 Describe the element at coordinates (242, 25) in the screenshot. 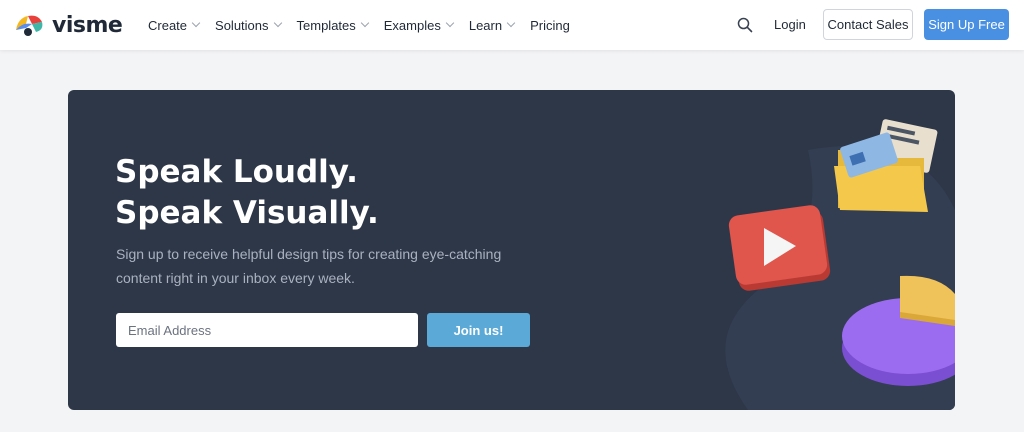

I see `nav-item-label: Solutions` at that location.